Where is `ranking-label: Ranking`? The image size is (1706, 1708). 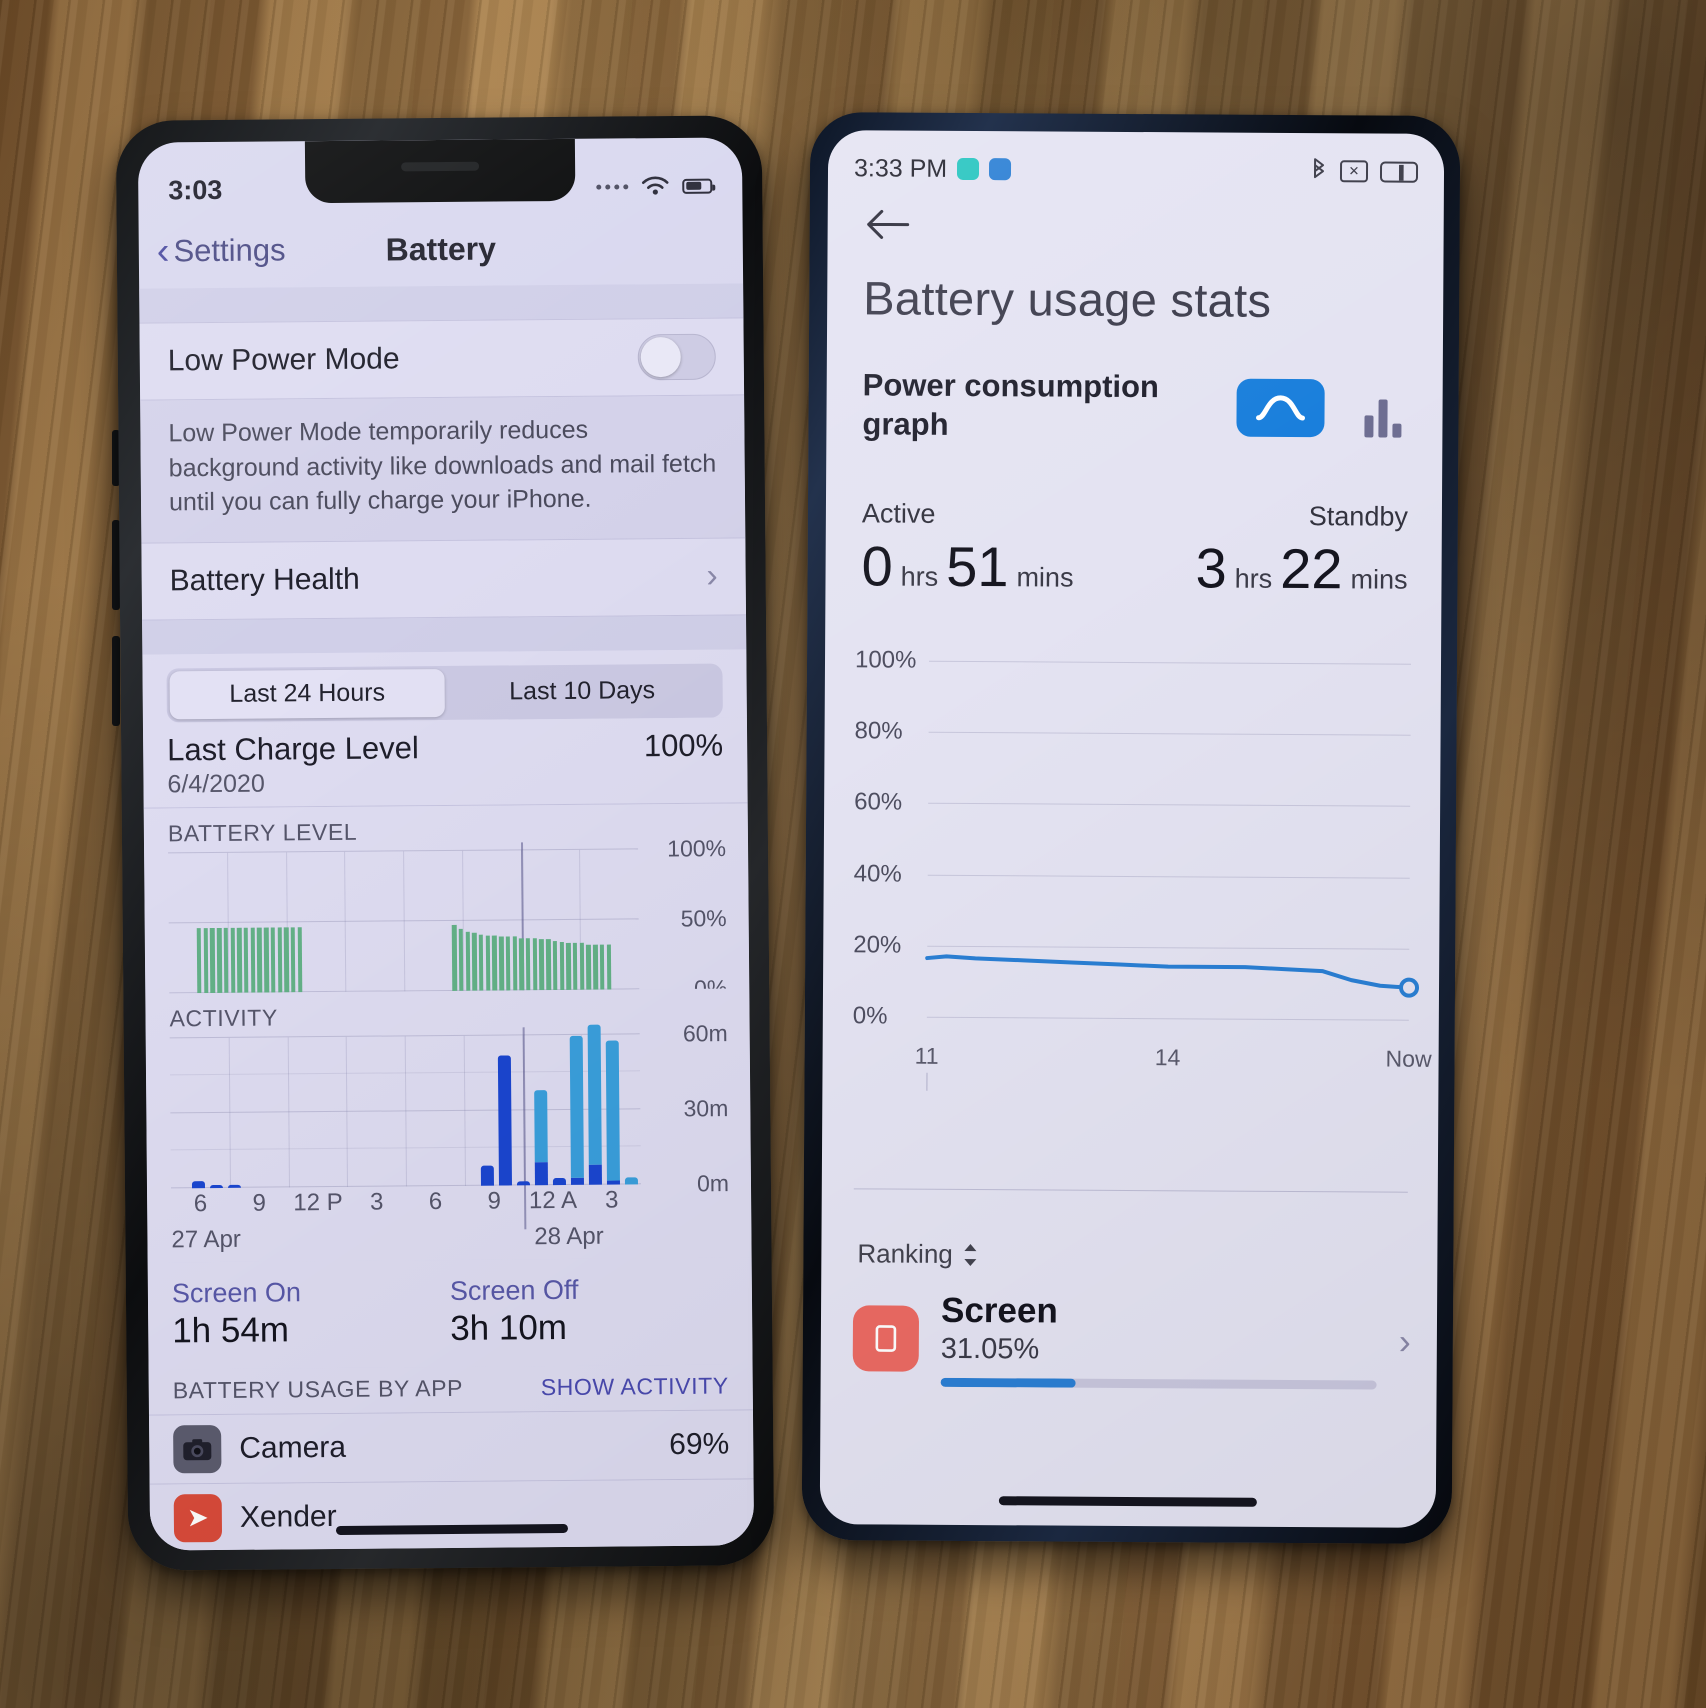
ranking-label: Ranking is located at coordinates (905, 1253).